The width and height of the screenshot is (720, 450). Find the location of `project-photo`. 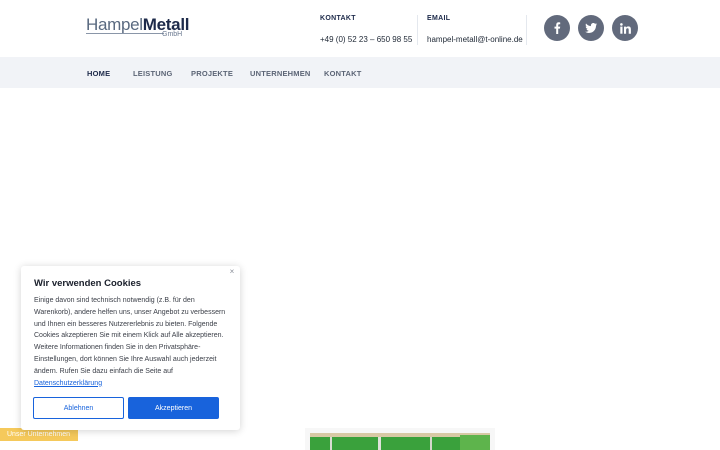

project-photo is located at coordinates (400, 441).